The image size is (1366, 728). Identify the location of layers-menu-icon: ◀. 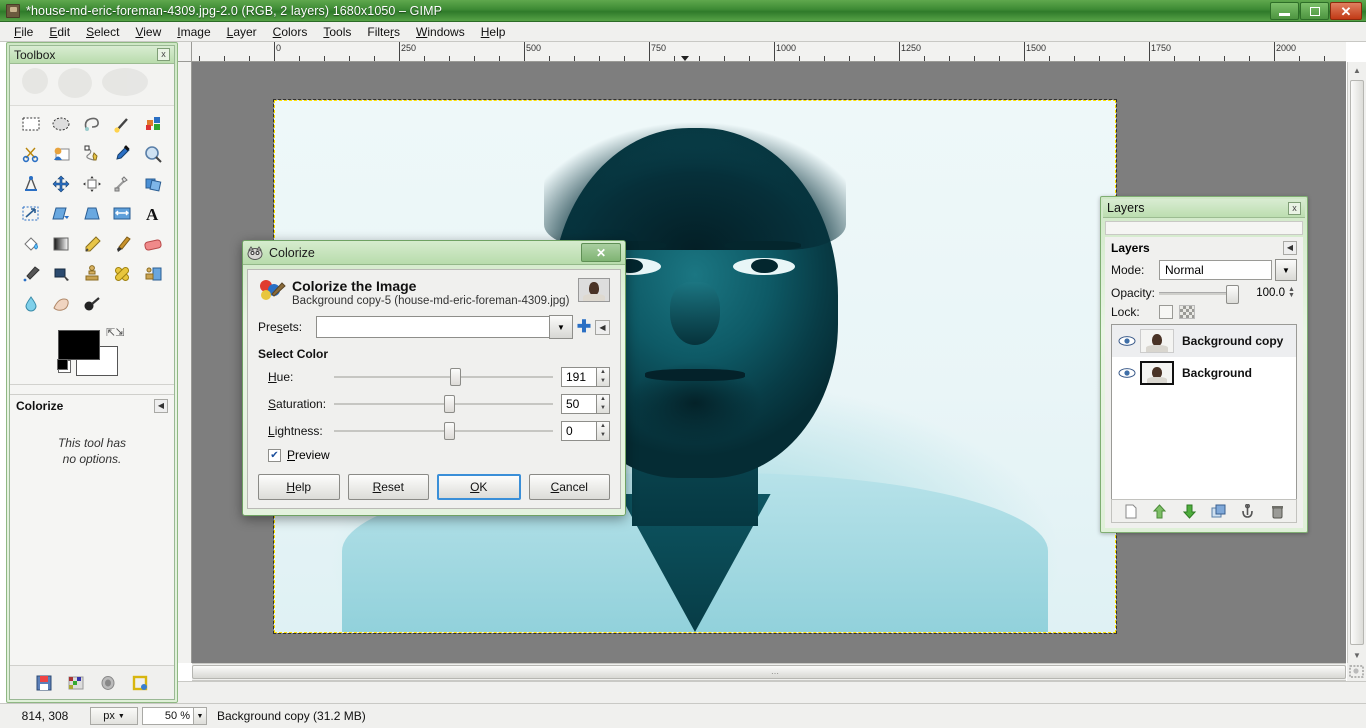
(1290, 248).